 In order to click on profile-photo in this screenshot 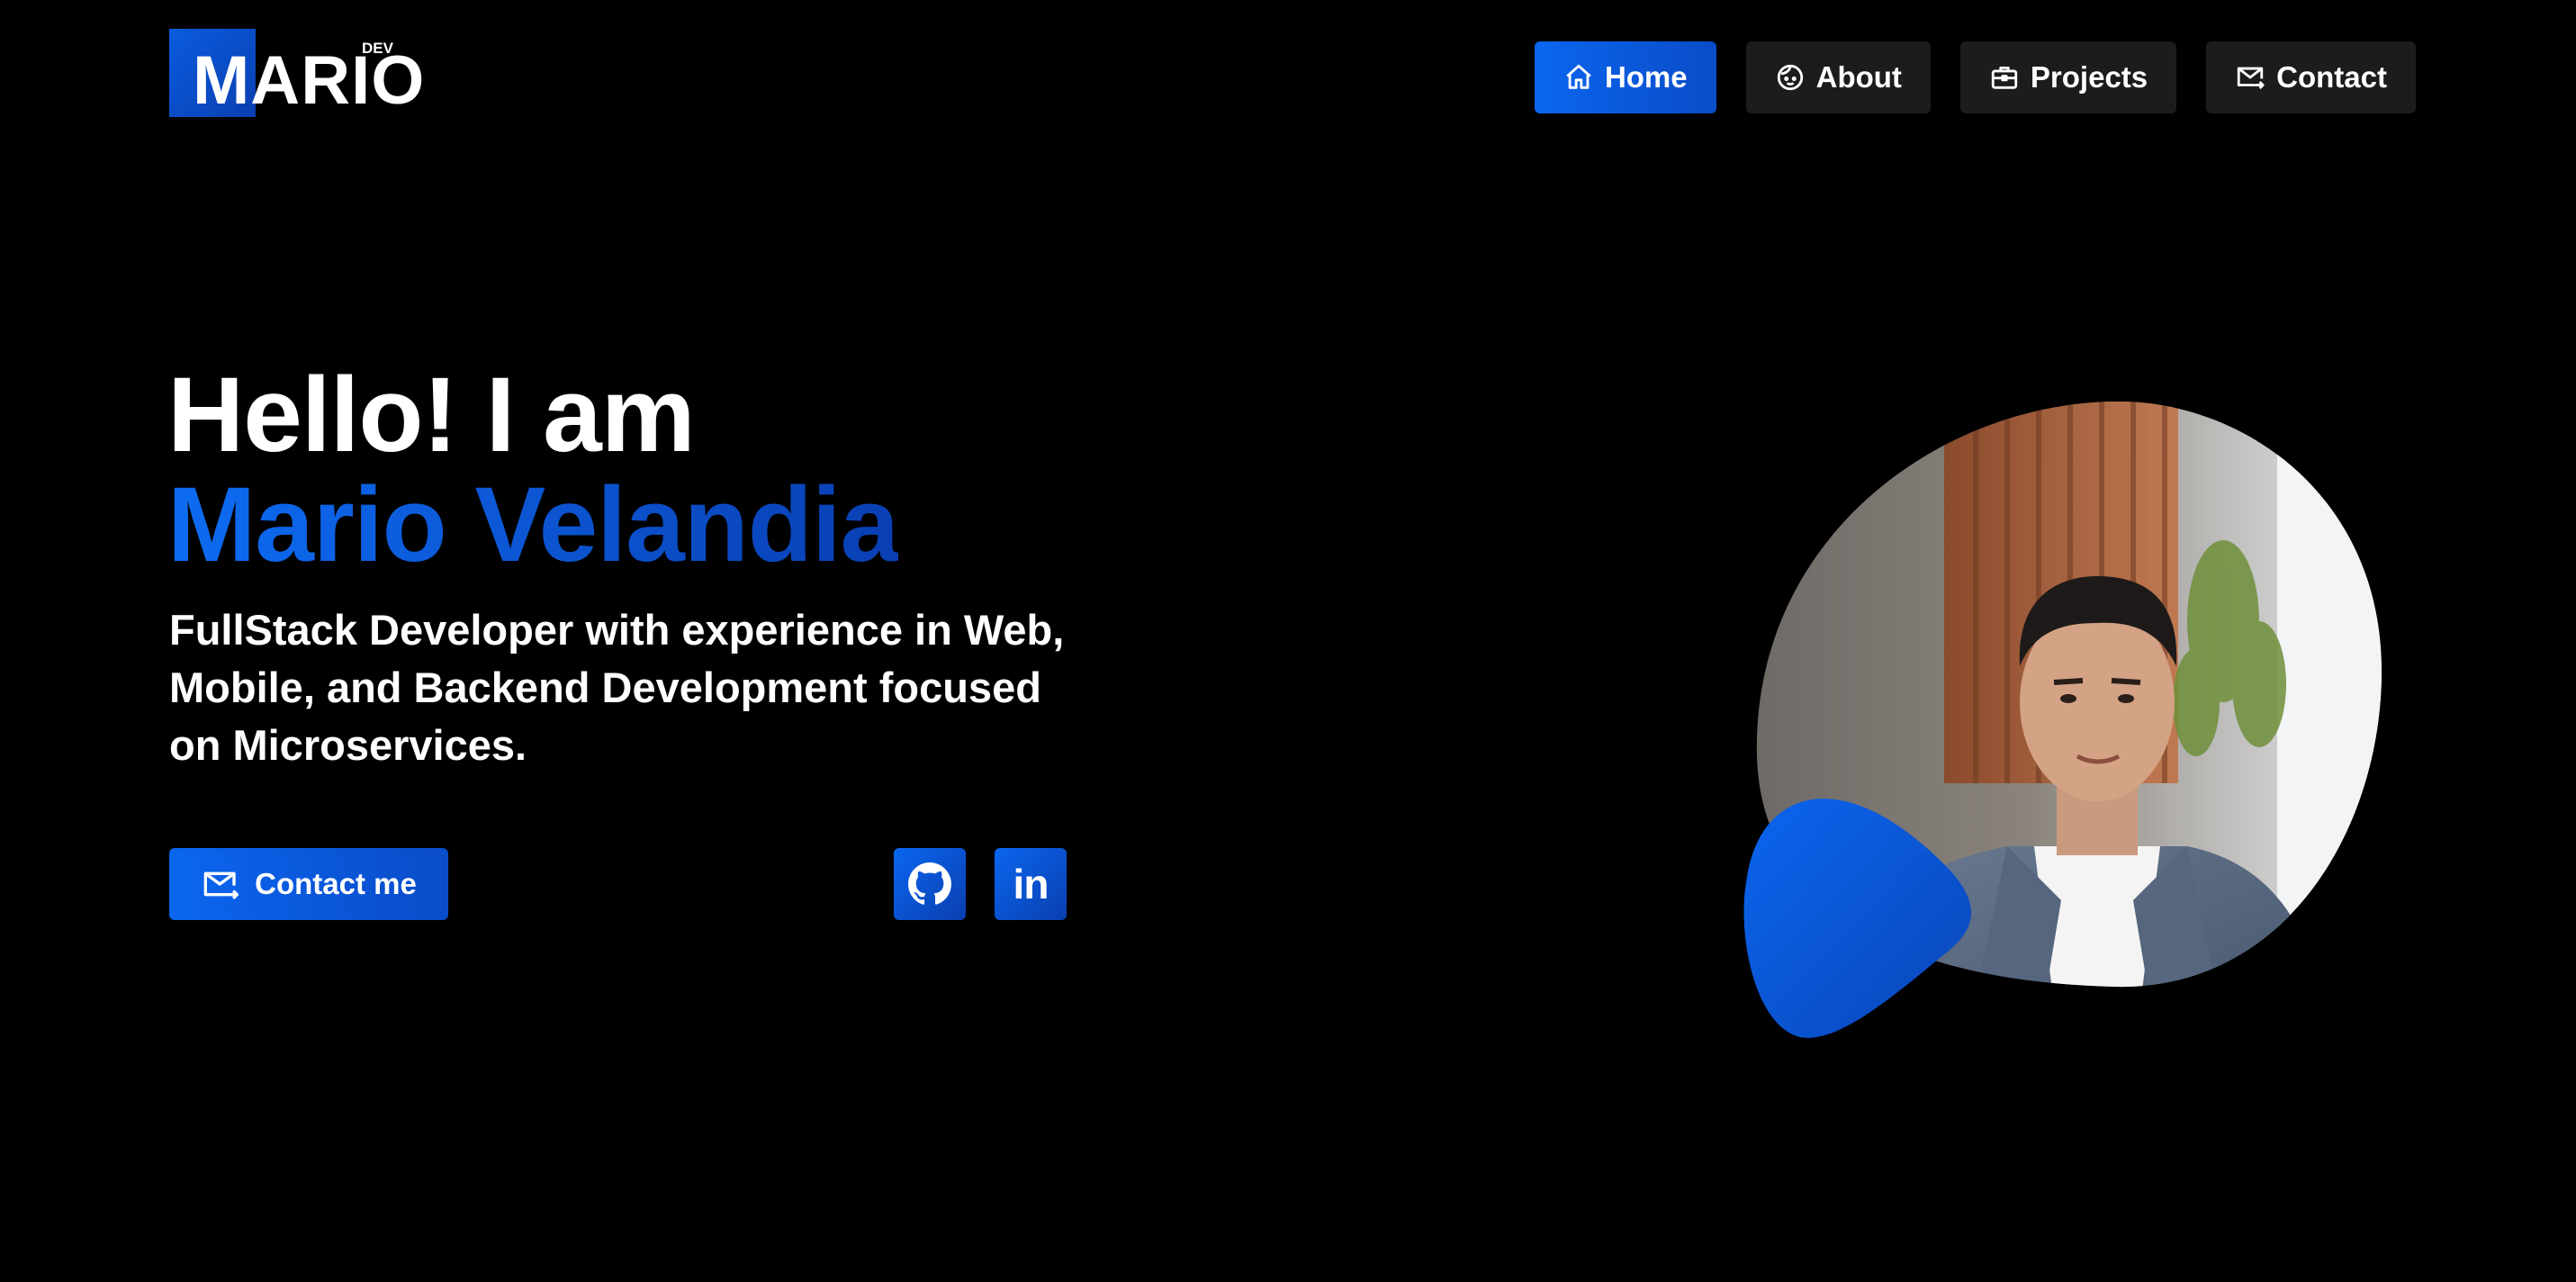, I will do `click(2062, 719)`.